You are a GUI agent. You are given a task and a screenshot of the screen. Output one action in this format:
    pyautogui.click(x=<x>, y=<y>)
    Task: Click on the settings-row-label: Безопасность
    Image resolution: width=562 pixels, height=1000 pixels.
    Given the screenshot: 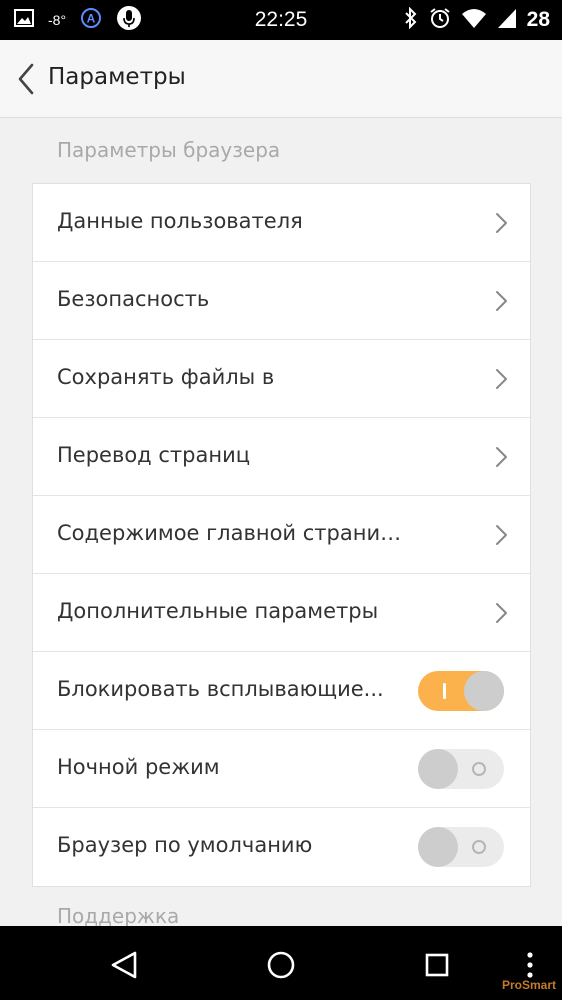 What is the action you would take?
    pyautogui.click(x=133, y=299)
    